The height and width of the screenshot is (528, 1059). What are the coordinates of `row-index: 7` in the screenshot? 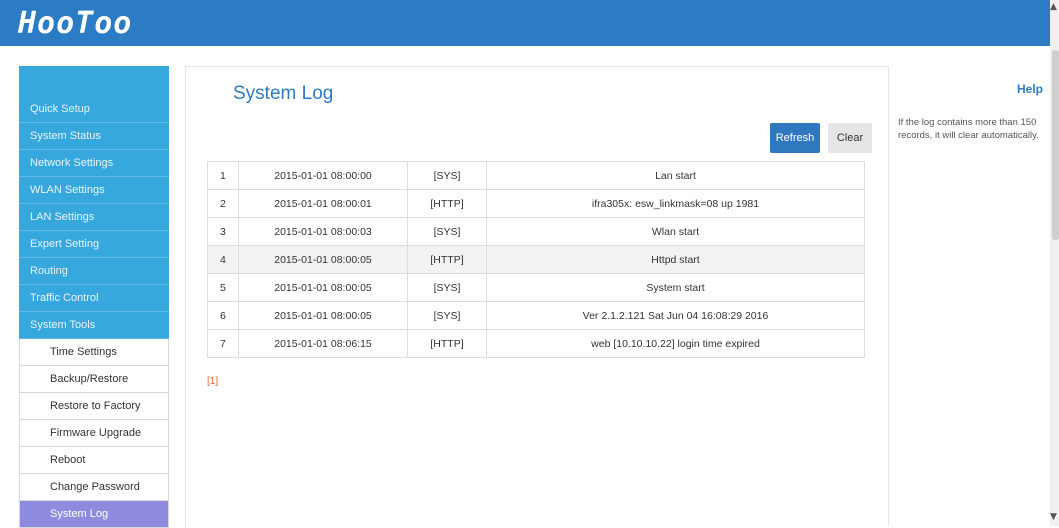 It's located at (223, 343).